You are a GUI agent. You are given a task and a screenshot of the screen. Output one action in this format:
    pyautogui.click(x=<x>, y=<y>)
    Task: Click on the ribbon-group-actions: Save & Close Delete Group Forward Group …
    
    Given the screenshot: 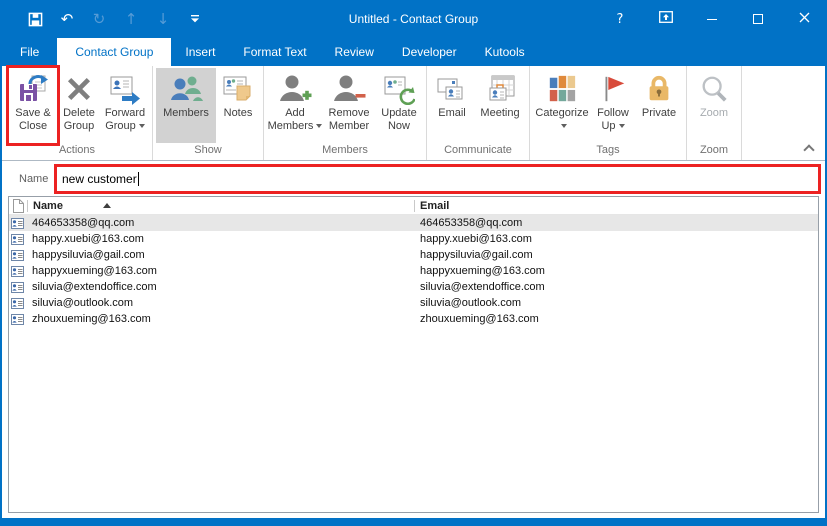 What is the action you would take?
    pyautogui.click(x=77, y=112)
    